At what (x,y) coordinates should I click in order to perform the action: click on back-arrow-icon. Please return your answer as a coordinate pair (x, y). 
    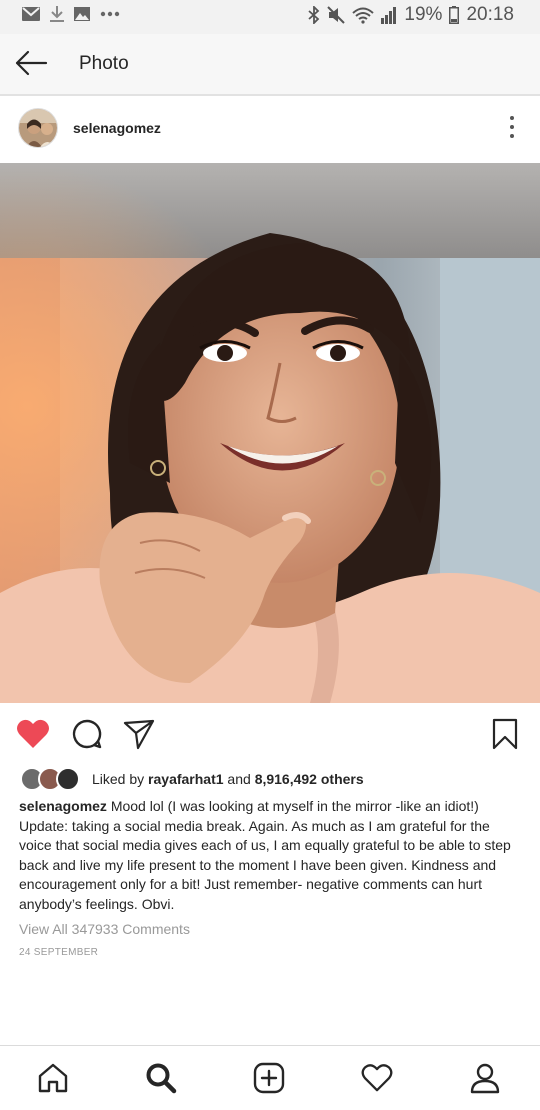
    Looking at the image, I should click on (31, 63).